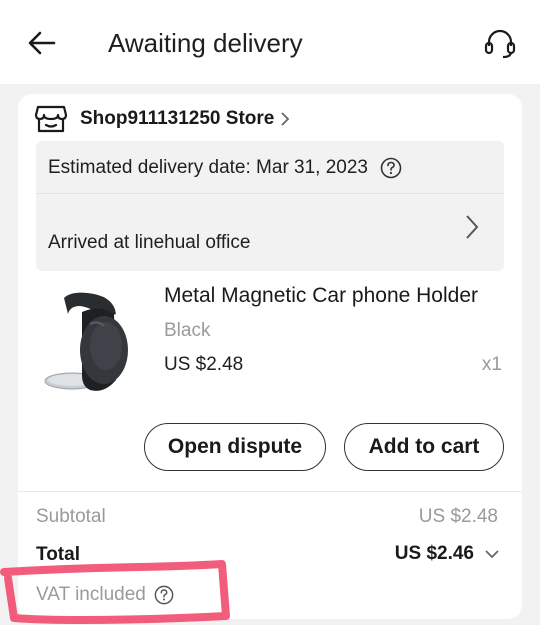 The image size is (540, 625). Describe the element at coordinates (91, 594) in the screenshot. I see `vat-label: VAT included` at that location.